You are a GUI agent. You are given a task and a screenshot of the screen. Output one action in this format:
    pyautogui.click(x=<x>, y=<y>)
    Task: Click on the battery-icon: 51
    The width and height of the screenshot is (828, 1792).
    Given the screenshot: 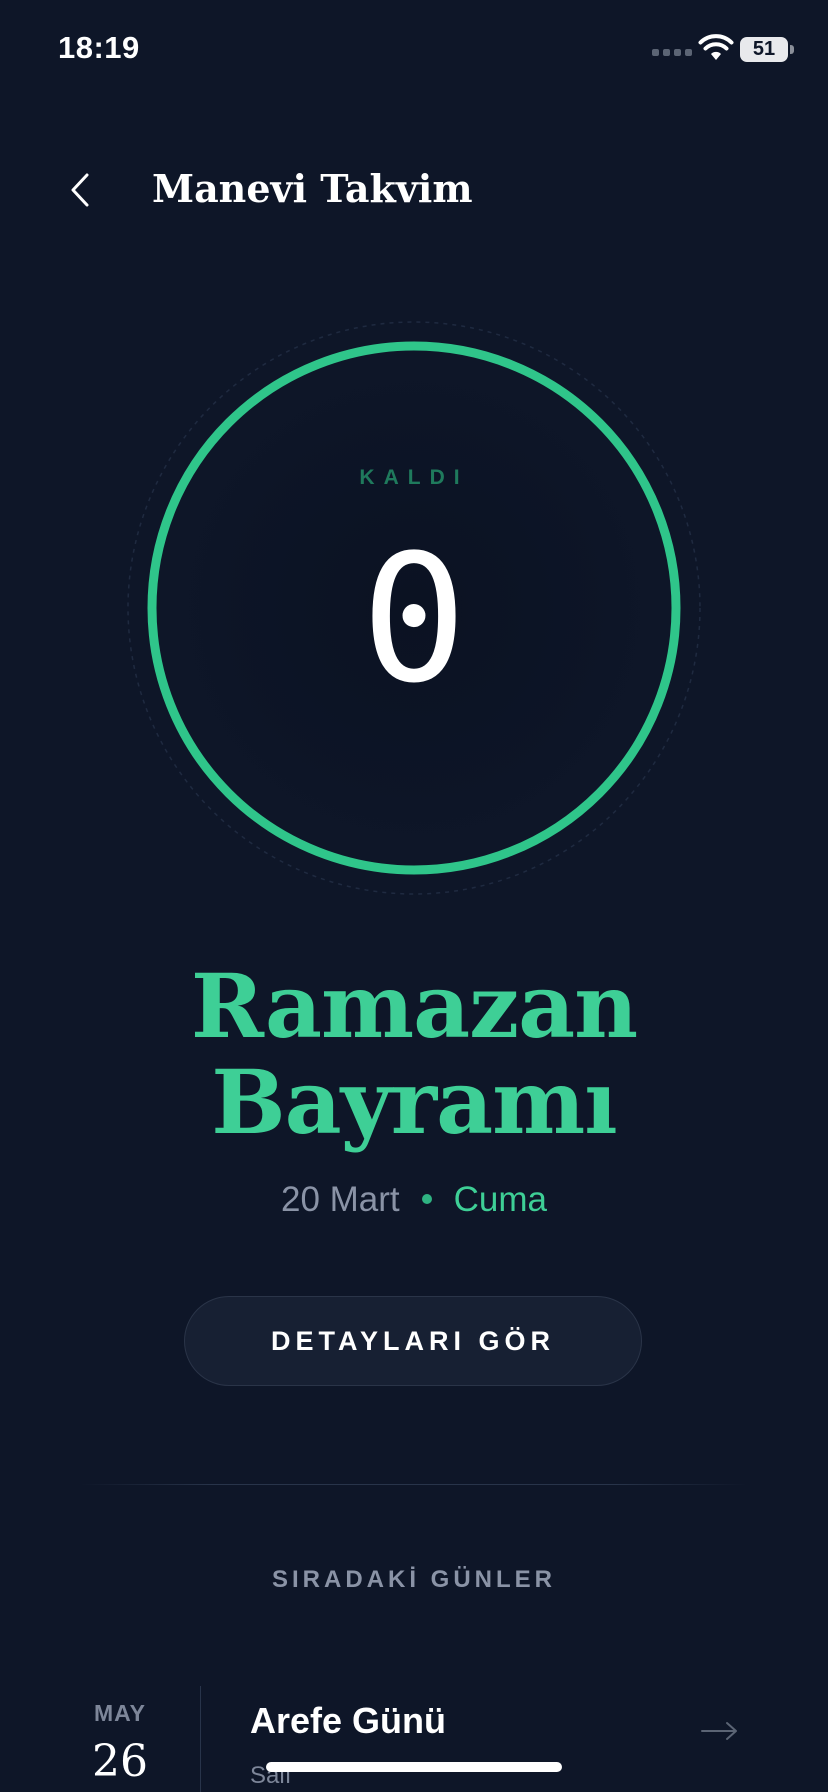 What is the action you would take?
    pyautogui.click(x=764, y=49)
    